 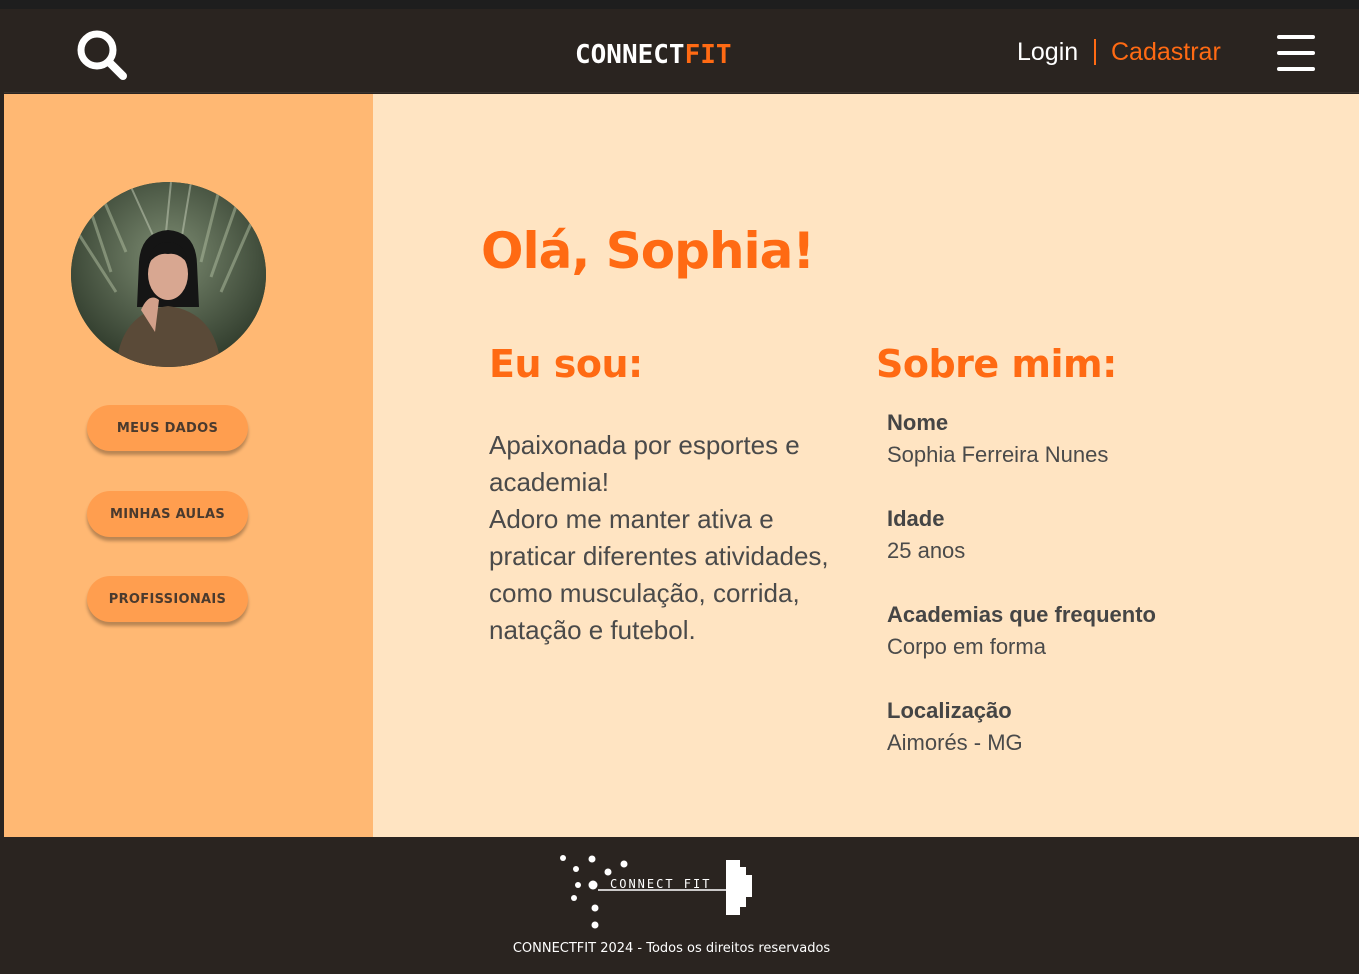 I want to click on greeting-title: Olá, Sophia!, so click(x=648, y=251).